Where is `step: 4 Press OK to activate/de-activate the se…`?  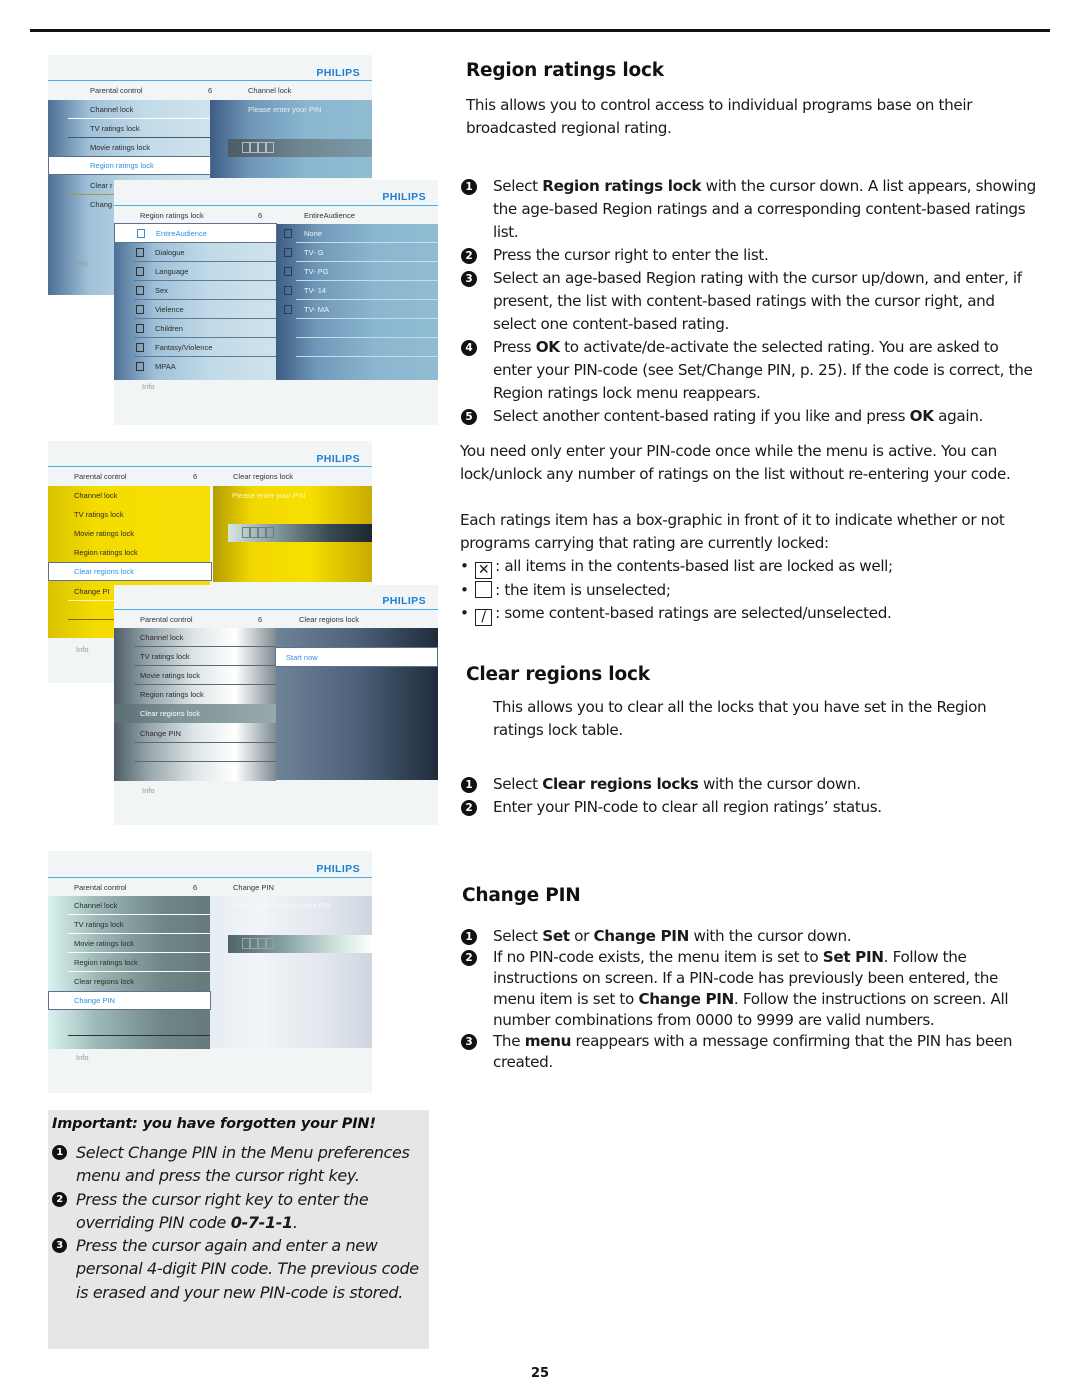
step: 4 Press OK to activate/de-activate the se… is located at coordinates (751, 370).